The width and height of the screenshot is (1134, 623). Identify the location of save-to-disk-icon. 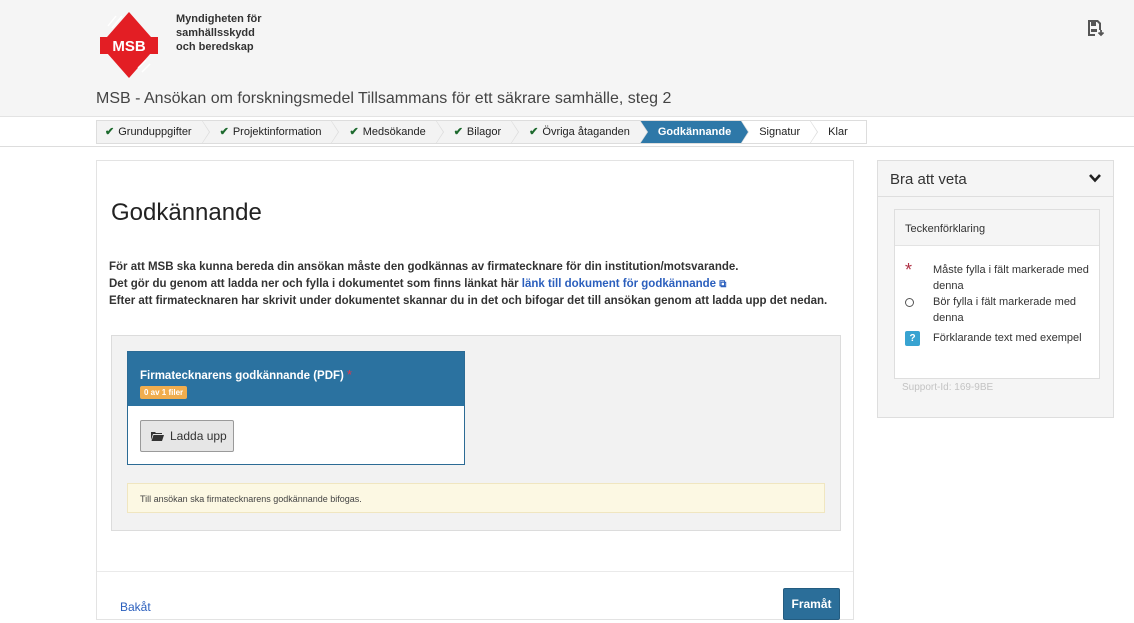
(1096, 28).